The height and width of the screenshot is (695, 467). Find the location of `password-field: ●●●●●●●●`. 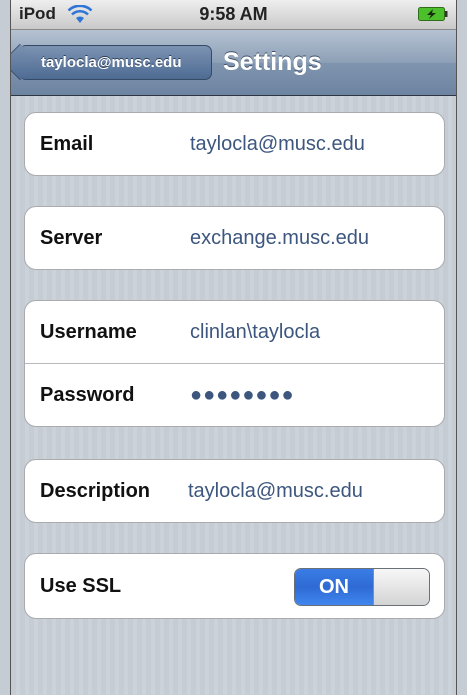

password-field: ●●●●●●●● is located at coordinates (242, 395).